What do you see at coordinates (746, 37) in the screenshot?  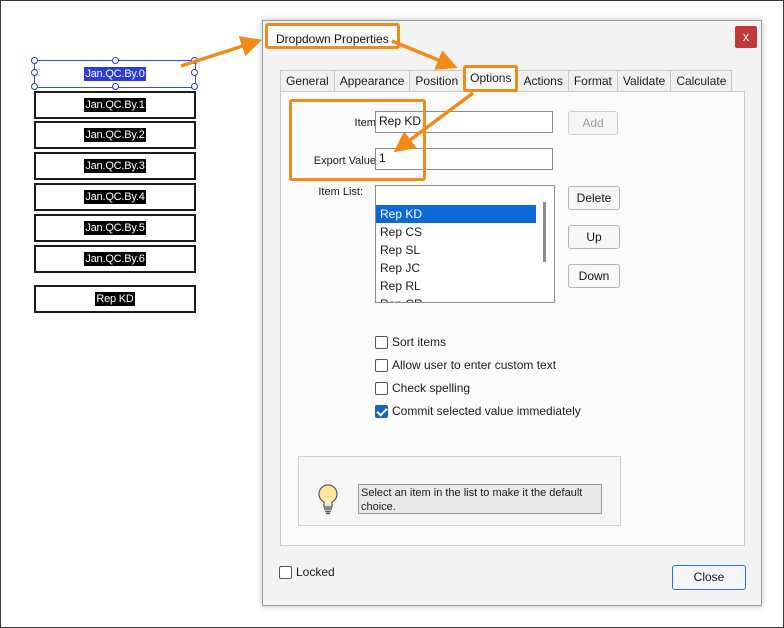 I see `close-icon: x` at bounding box center [746, 37].